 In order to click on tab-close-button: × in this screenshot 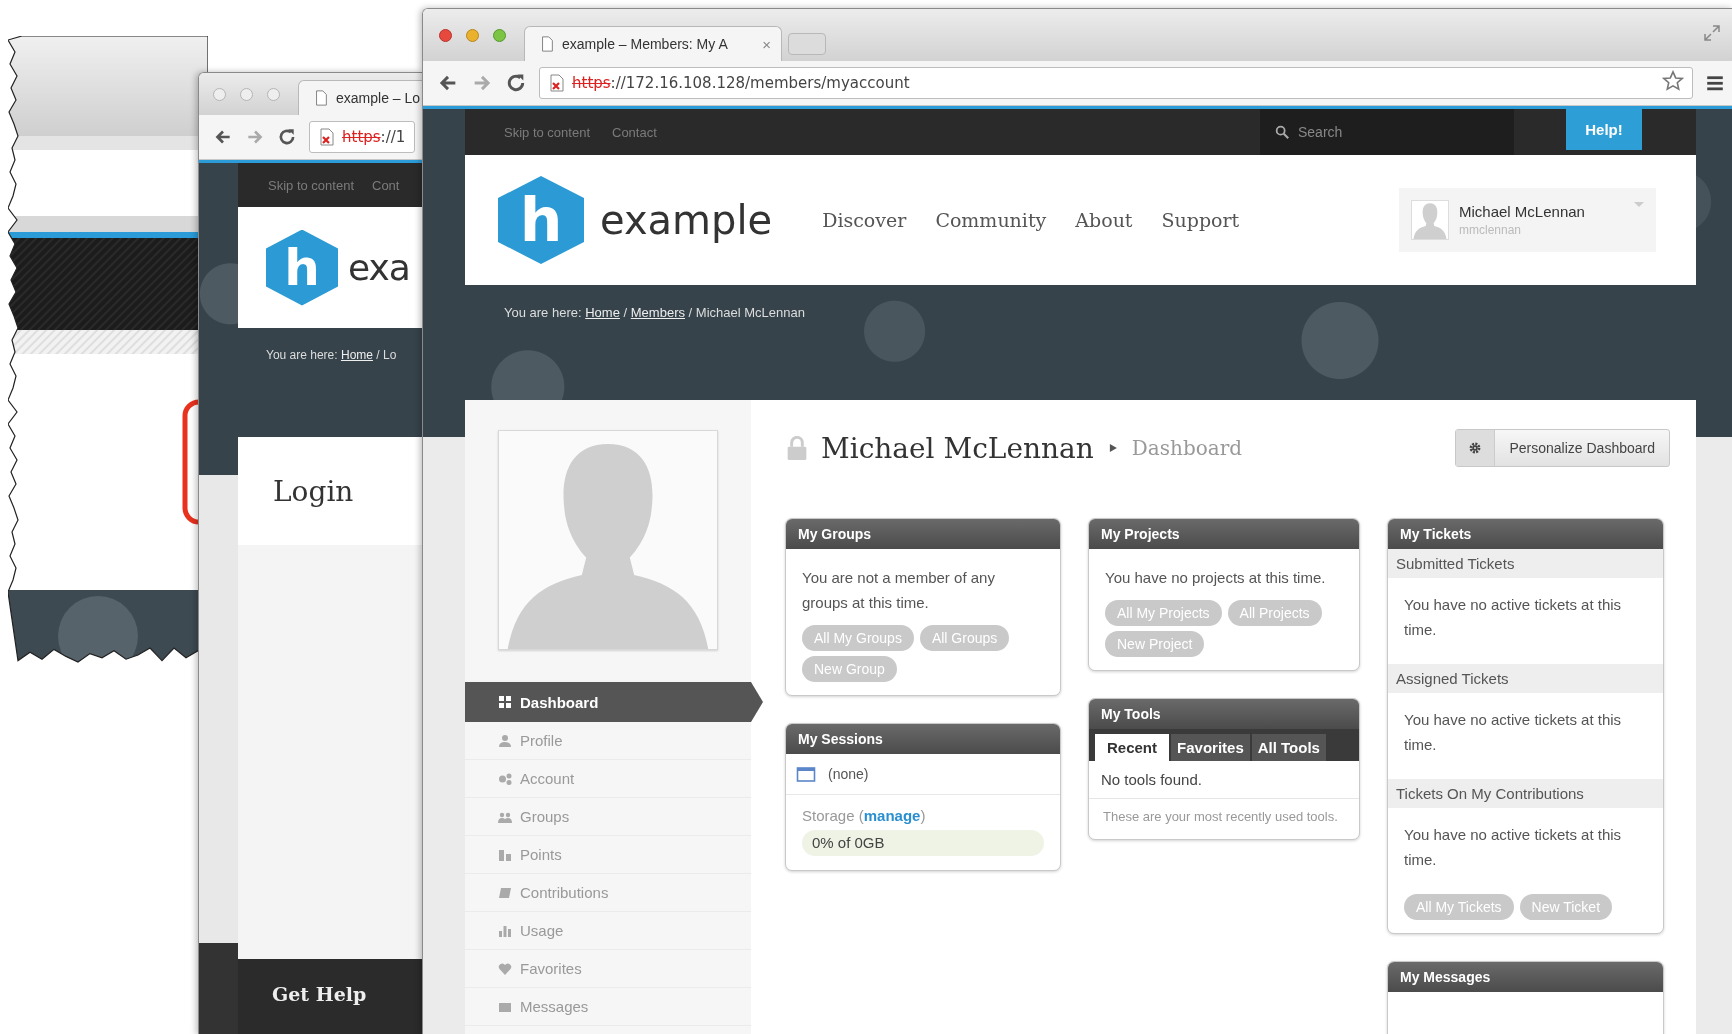, I will do `click(766, 44)`.